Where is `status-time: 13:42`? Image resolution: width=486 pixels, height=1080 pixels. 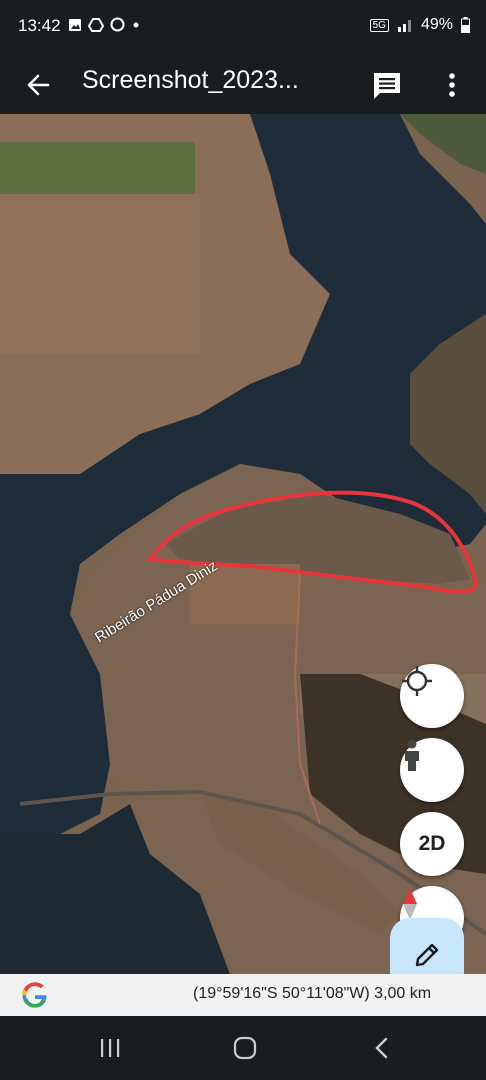 status-time: 13:42 is located at coordinates (39, 25).